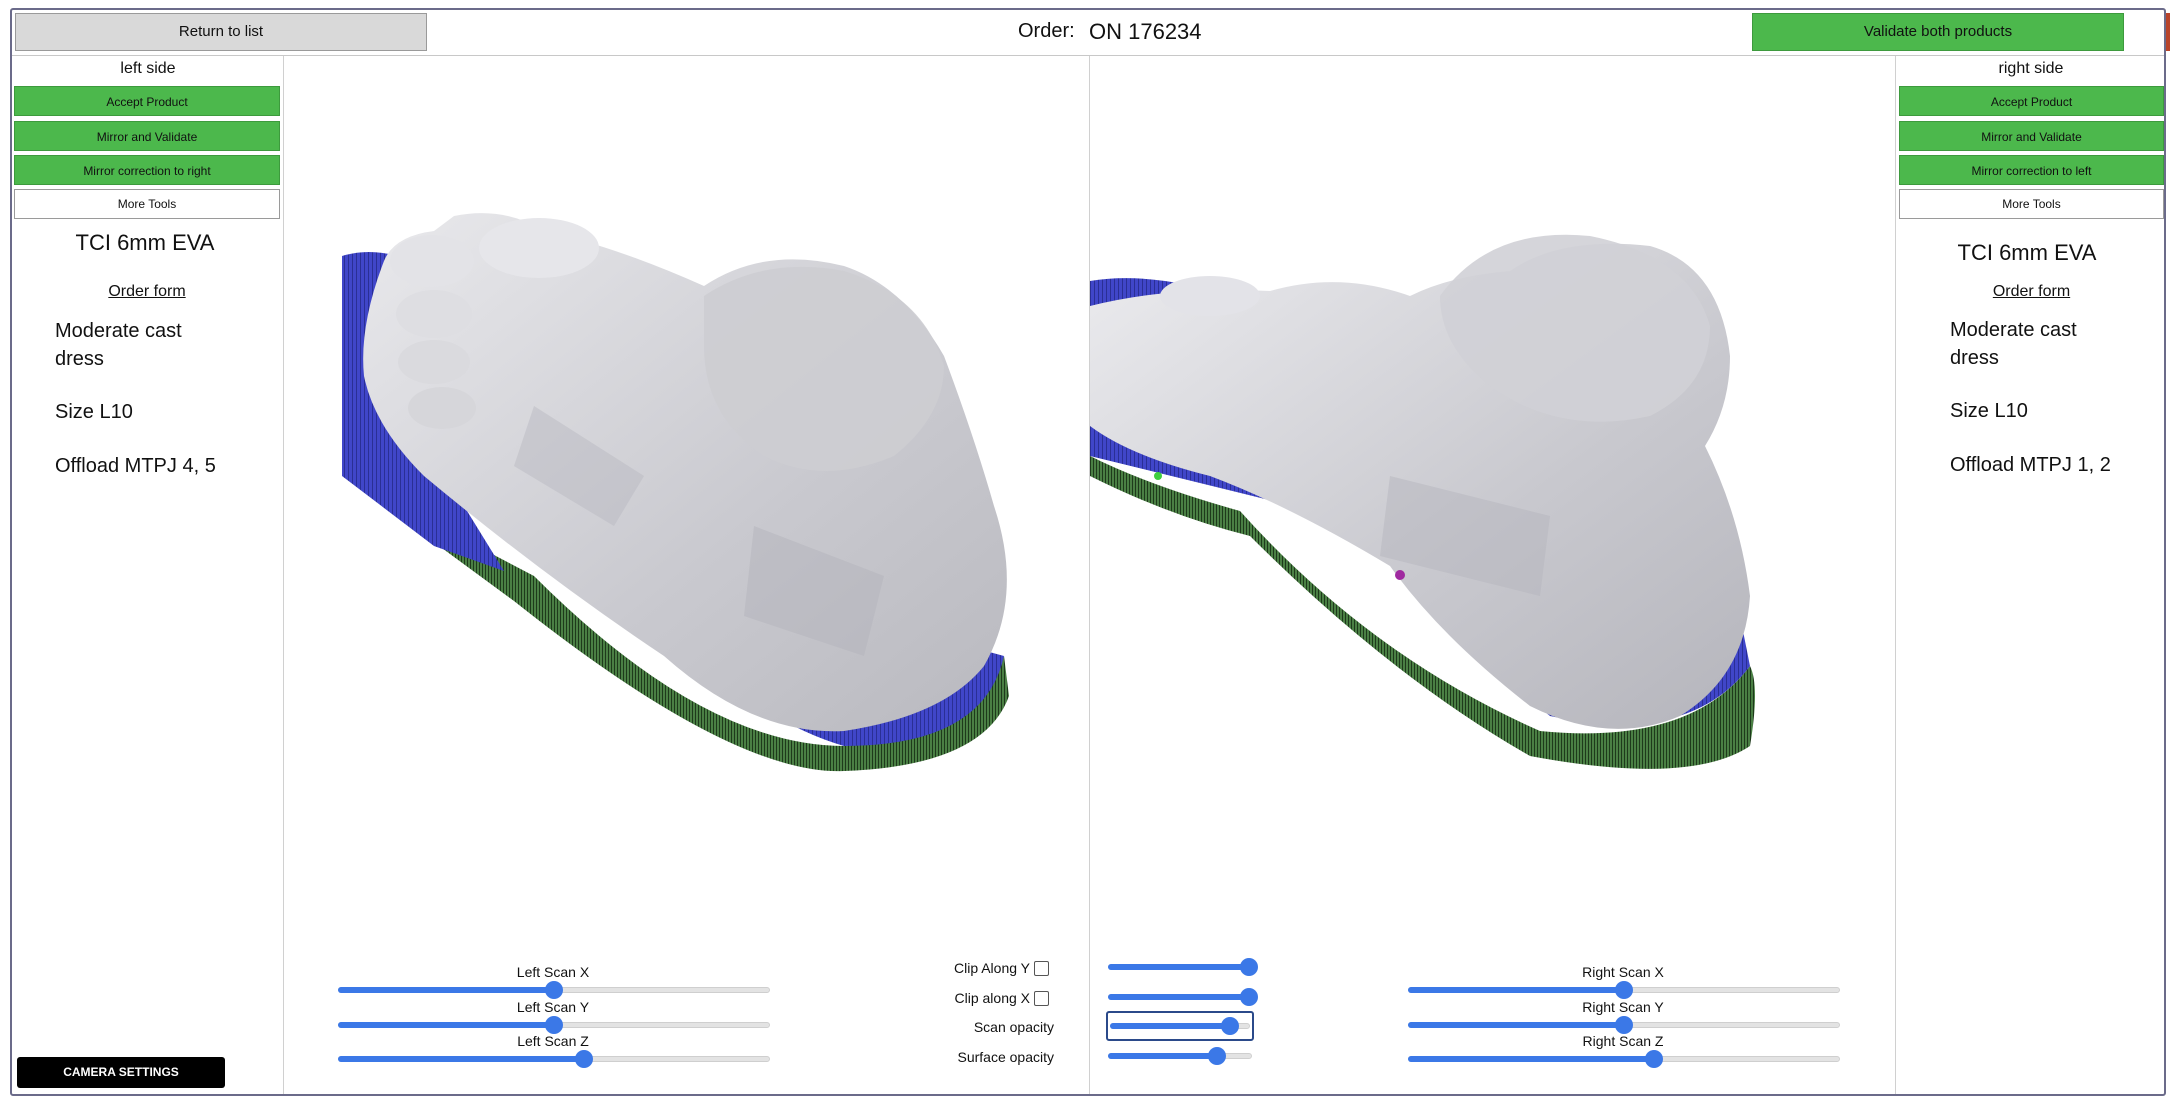 The height and width of the screenshot is (1104, 2178). Describe the element at coordinates (991, 968) in the screenshot. I see `clip-y-label: Clip Along Y` at that location.